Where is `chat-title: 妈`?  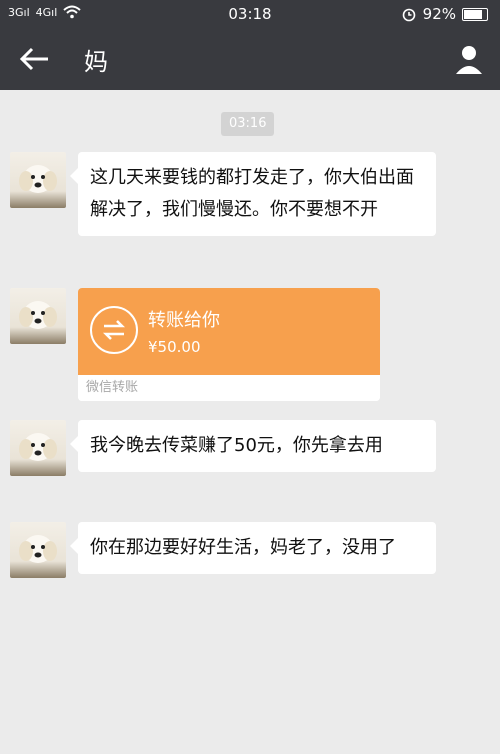 chat-title: 妈 is located at coordinates (96, 62).